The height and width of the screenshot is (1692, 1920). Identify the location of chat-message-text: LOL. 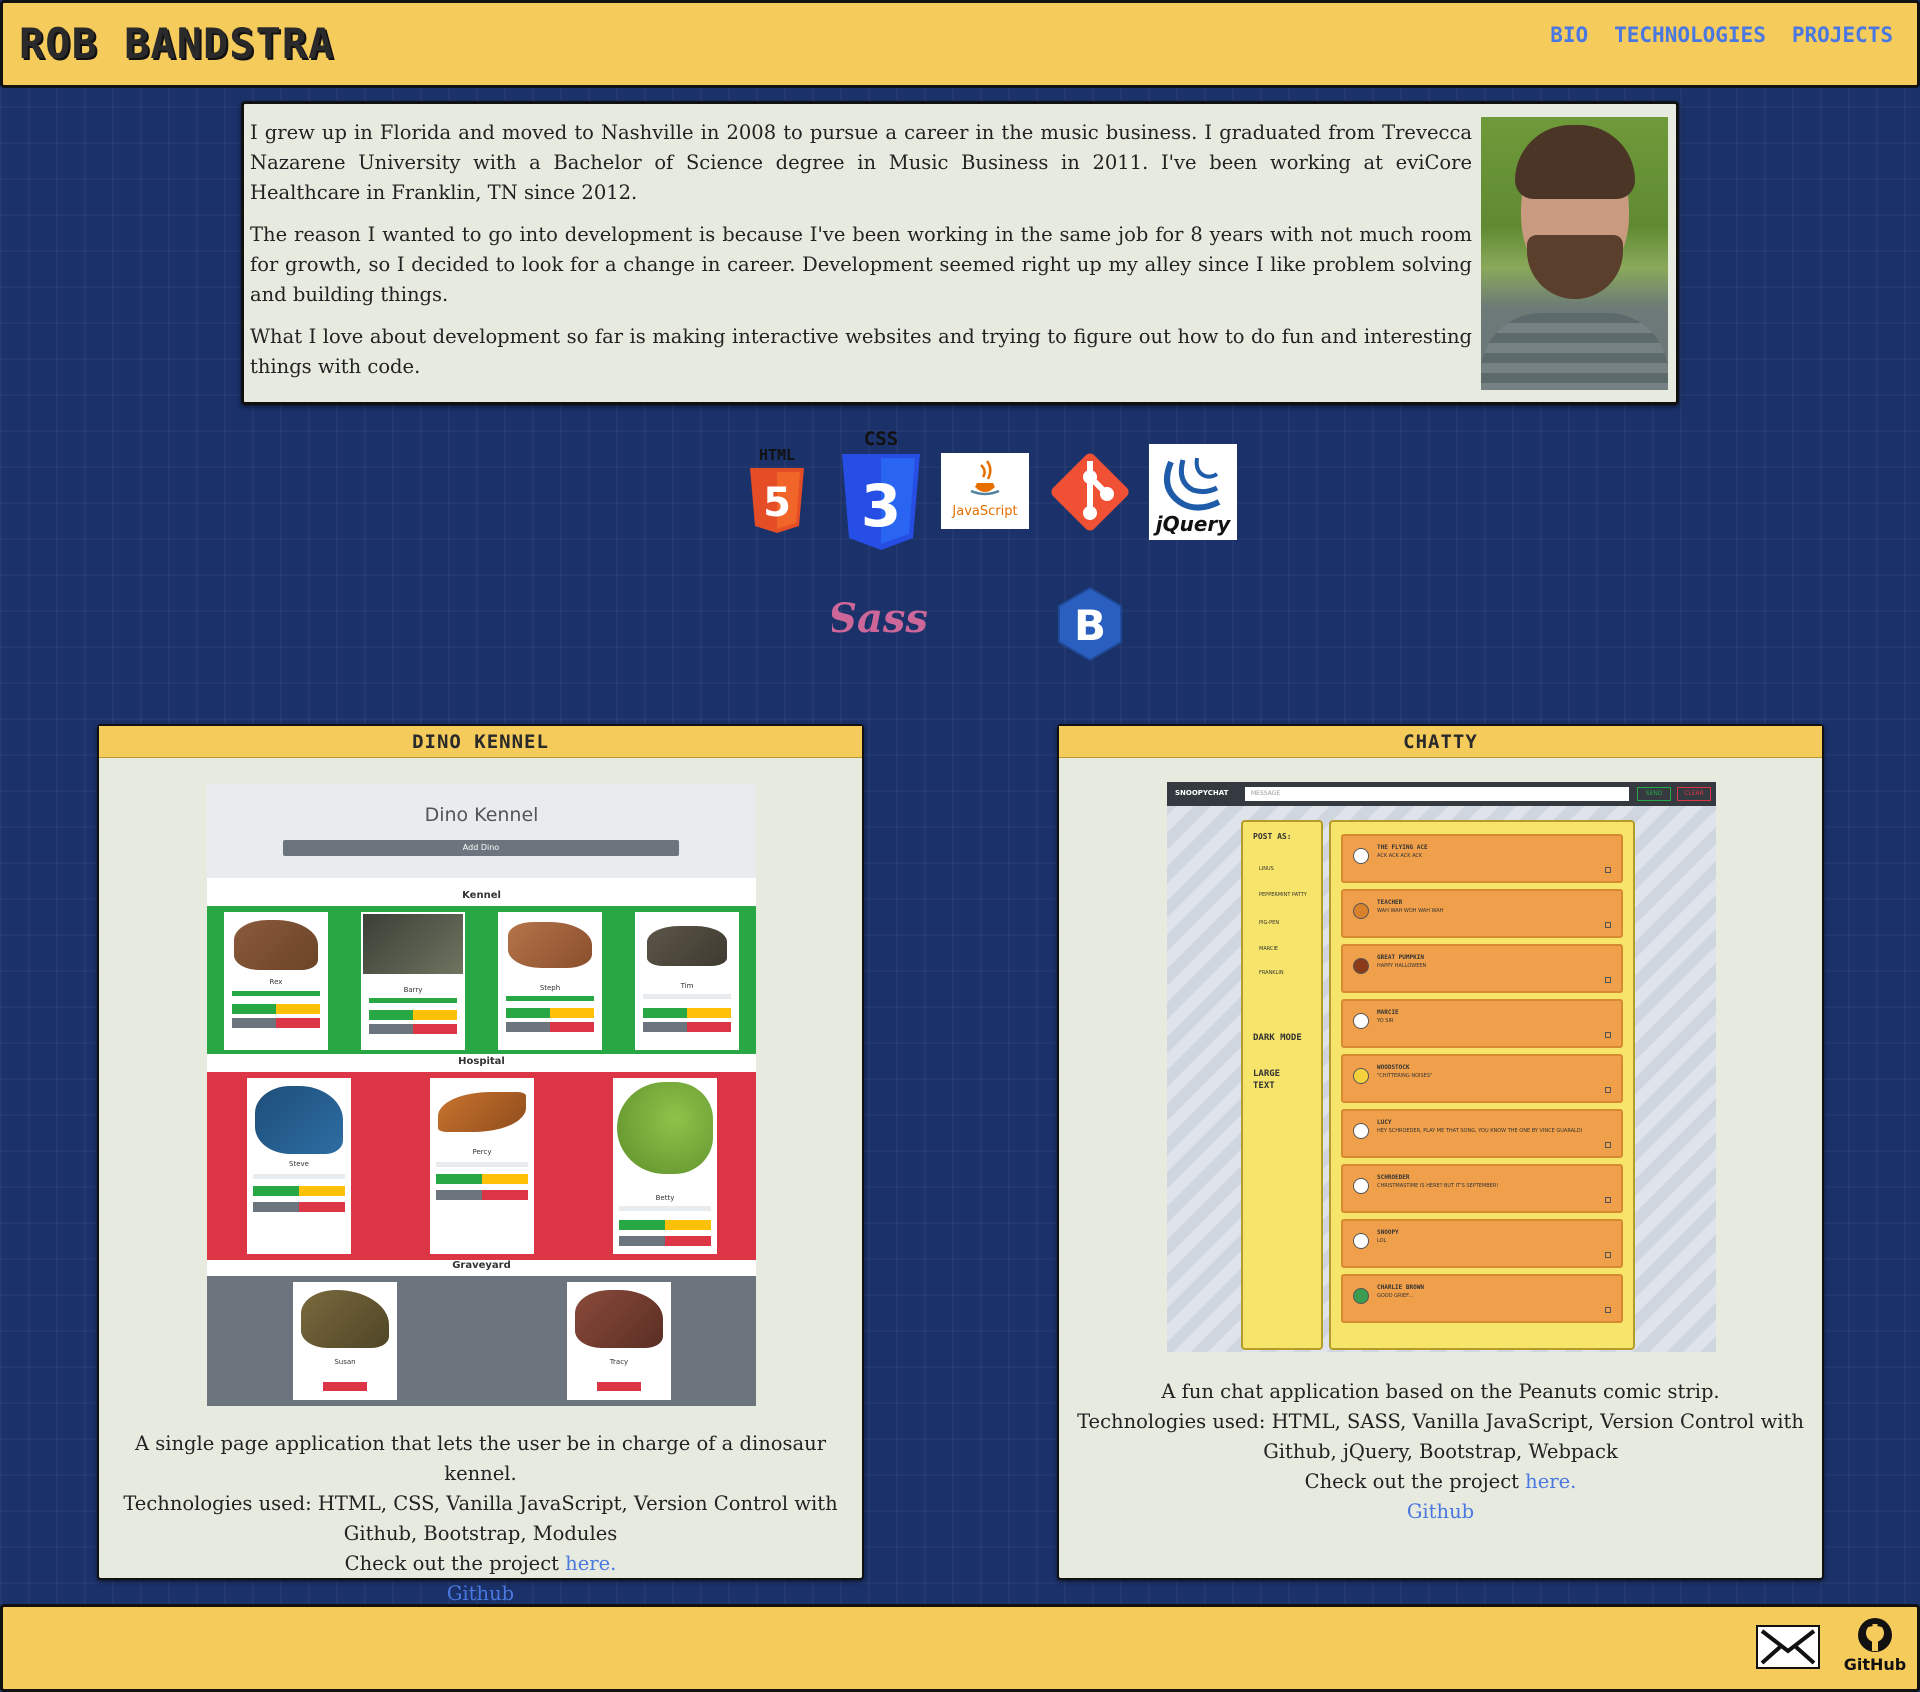
(1382, 1241).